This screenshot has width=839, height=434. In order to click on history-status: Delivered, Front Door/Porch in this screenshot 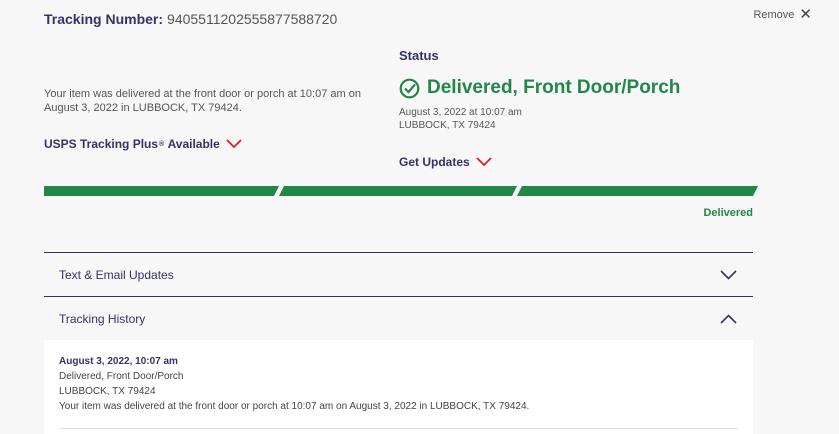, I will do `click(121, 376)`.